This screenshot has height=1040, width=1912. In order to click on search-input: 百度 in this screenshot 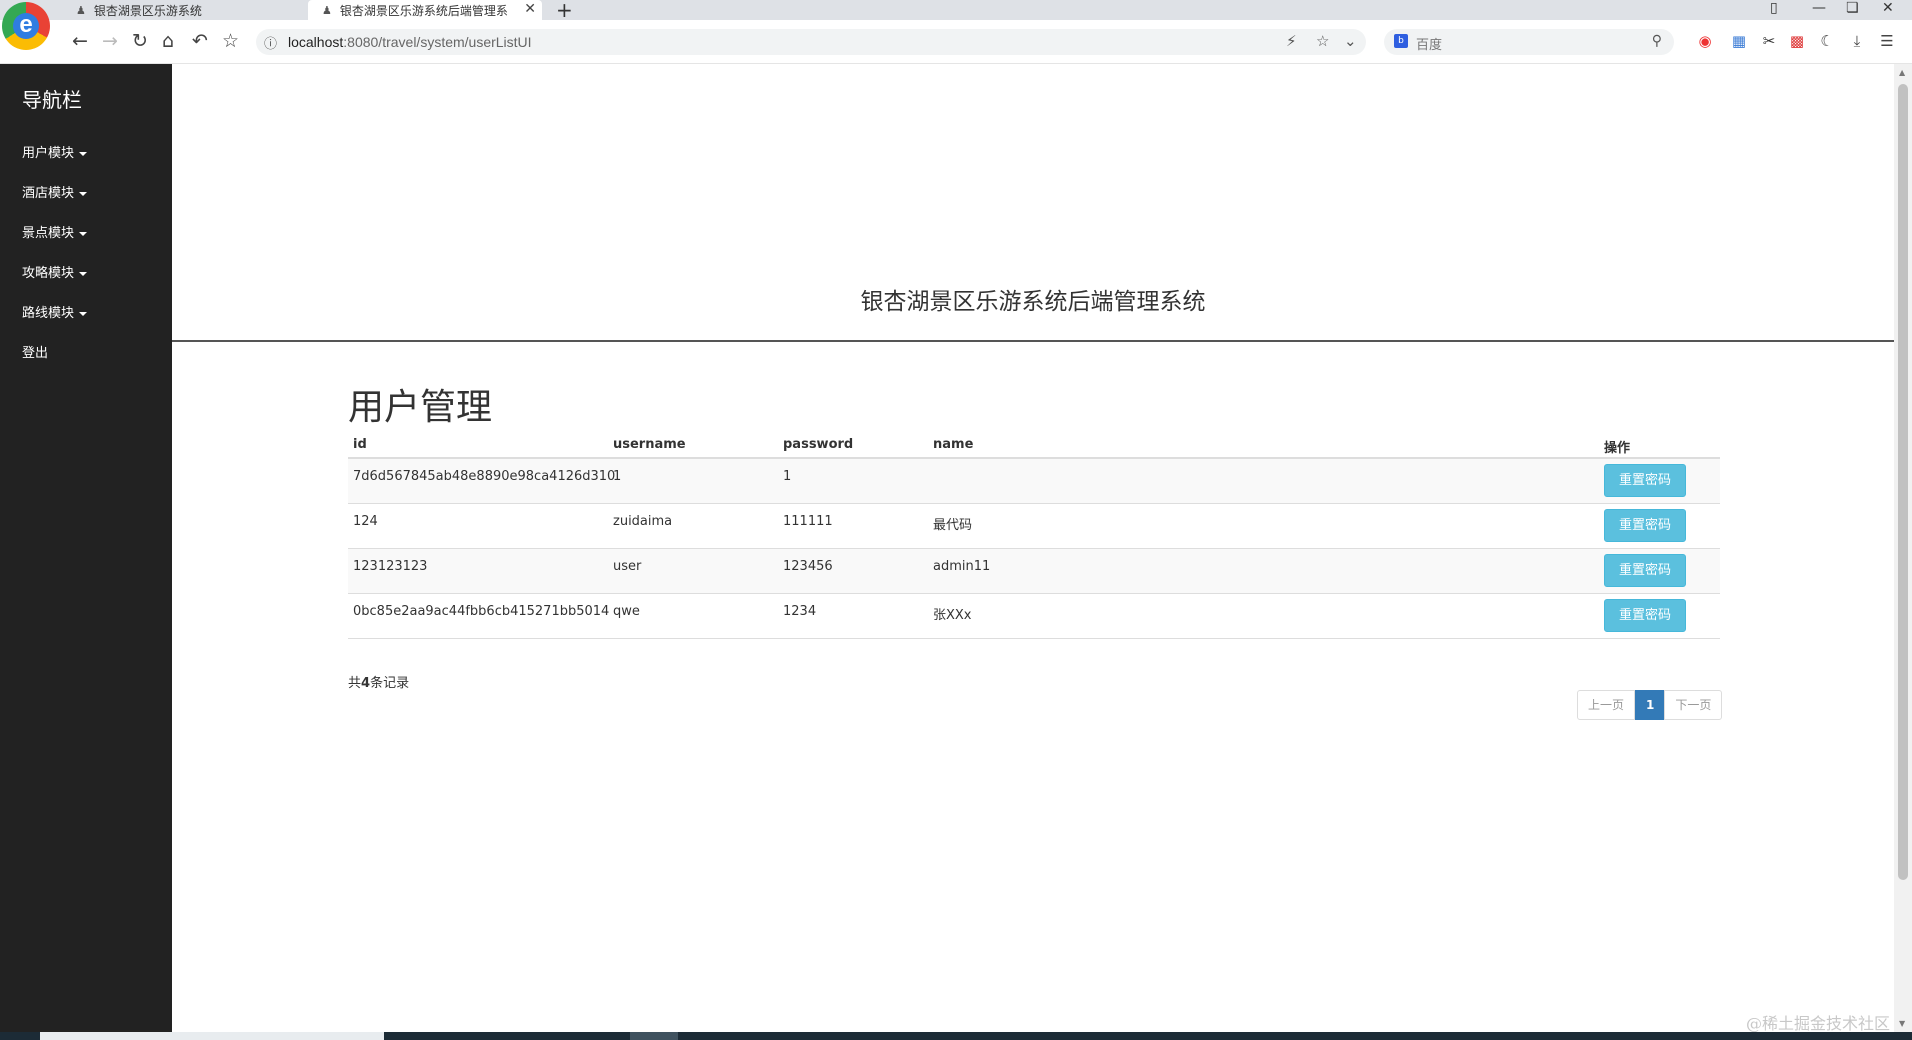, I will do `click(1429, 43)`.